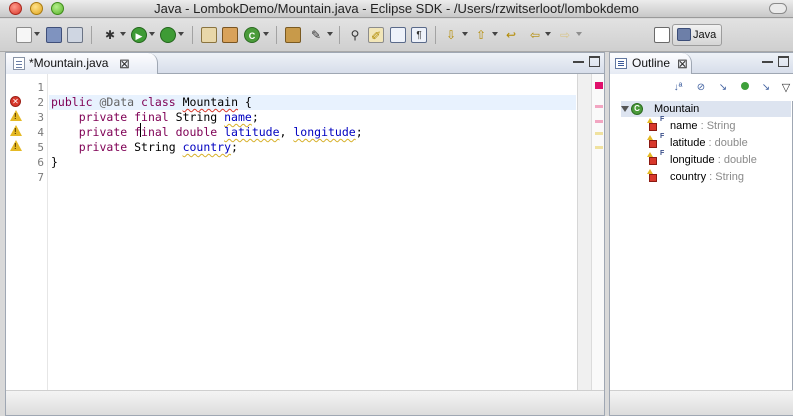 The image size is (793, 416). What do you see at coordinates (82, 63) in the screenshot?
I see `editor-tab-mountain: *Mountain.java ⊠` at bounding box center [82, 63].